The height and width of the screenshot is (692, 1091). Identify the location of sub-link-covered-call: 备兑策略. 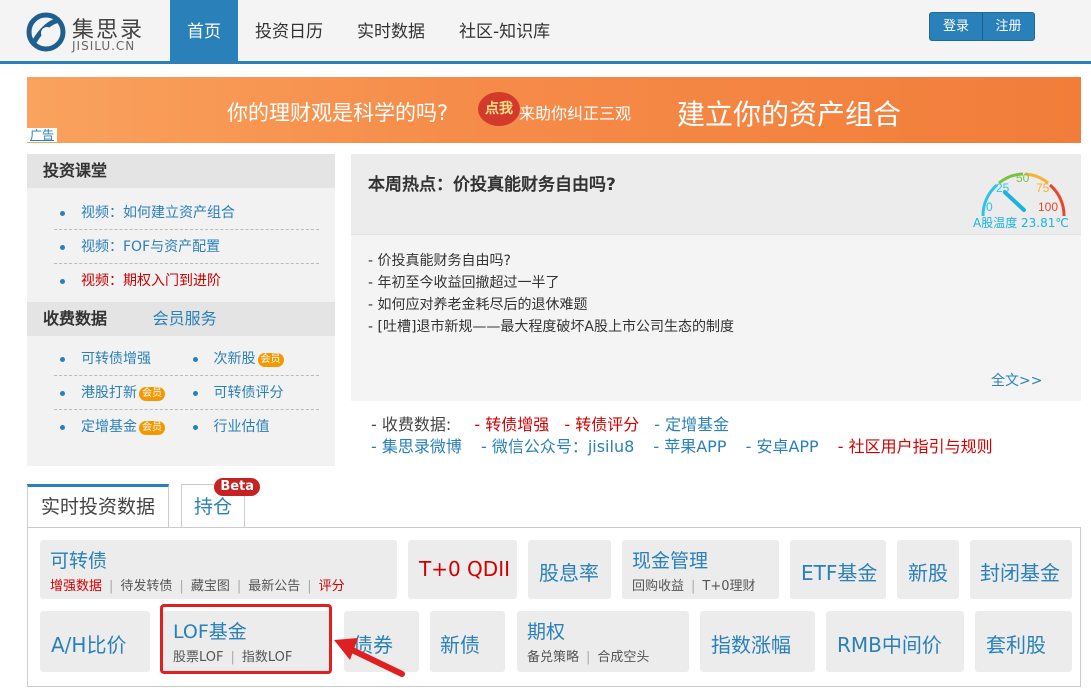
(553, 657).